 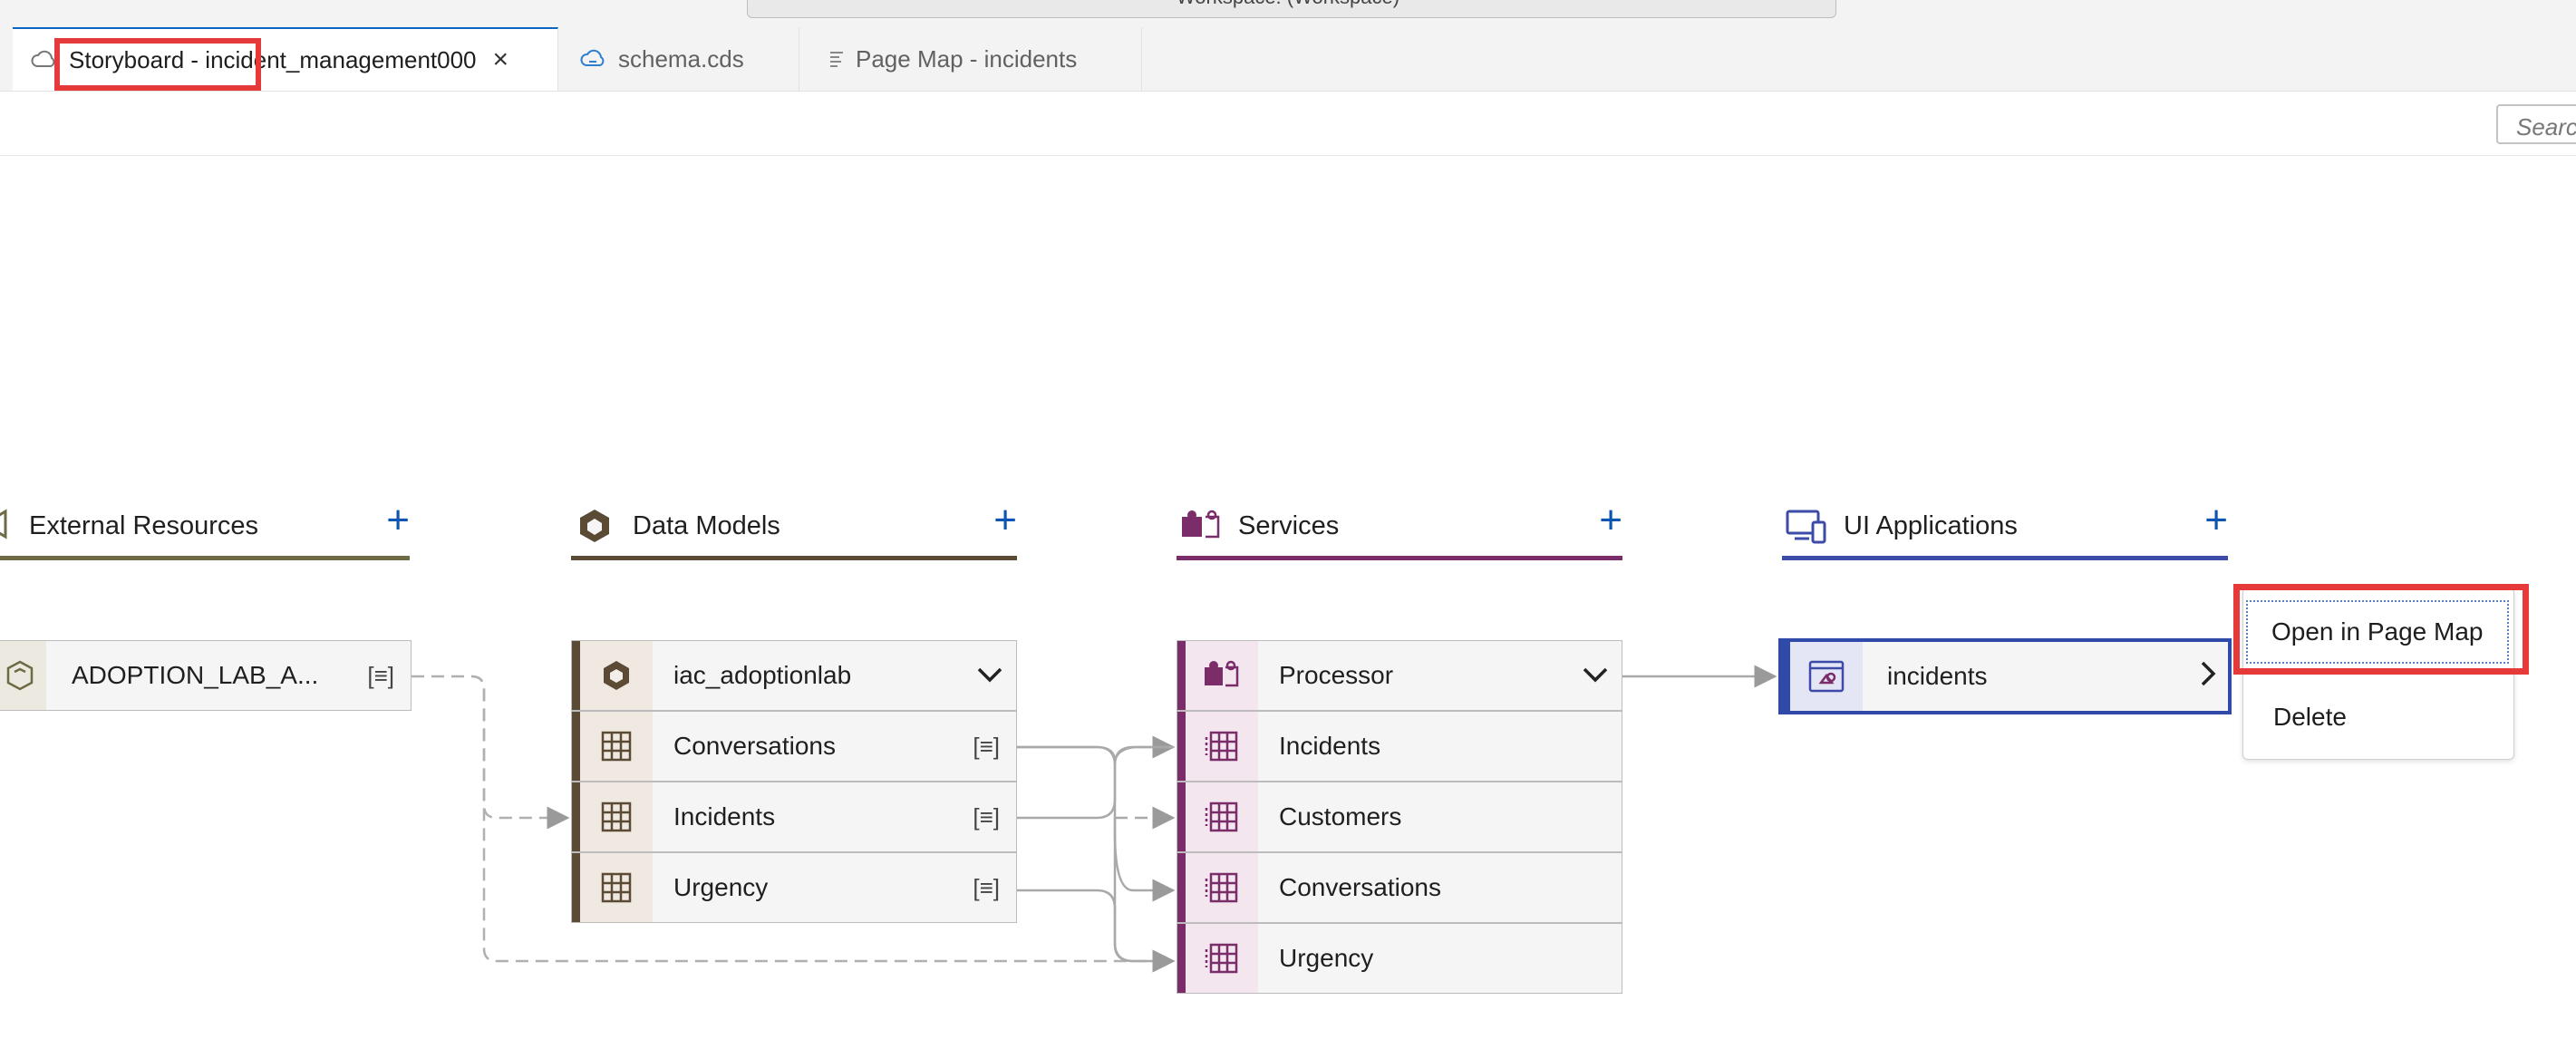 What do you see at coordinates (2216, 520) in the screenshot?
I see `add-ui-application-button: +` at bounding box center [2216, 520].